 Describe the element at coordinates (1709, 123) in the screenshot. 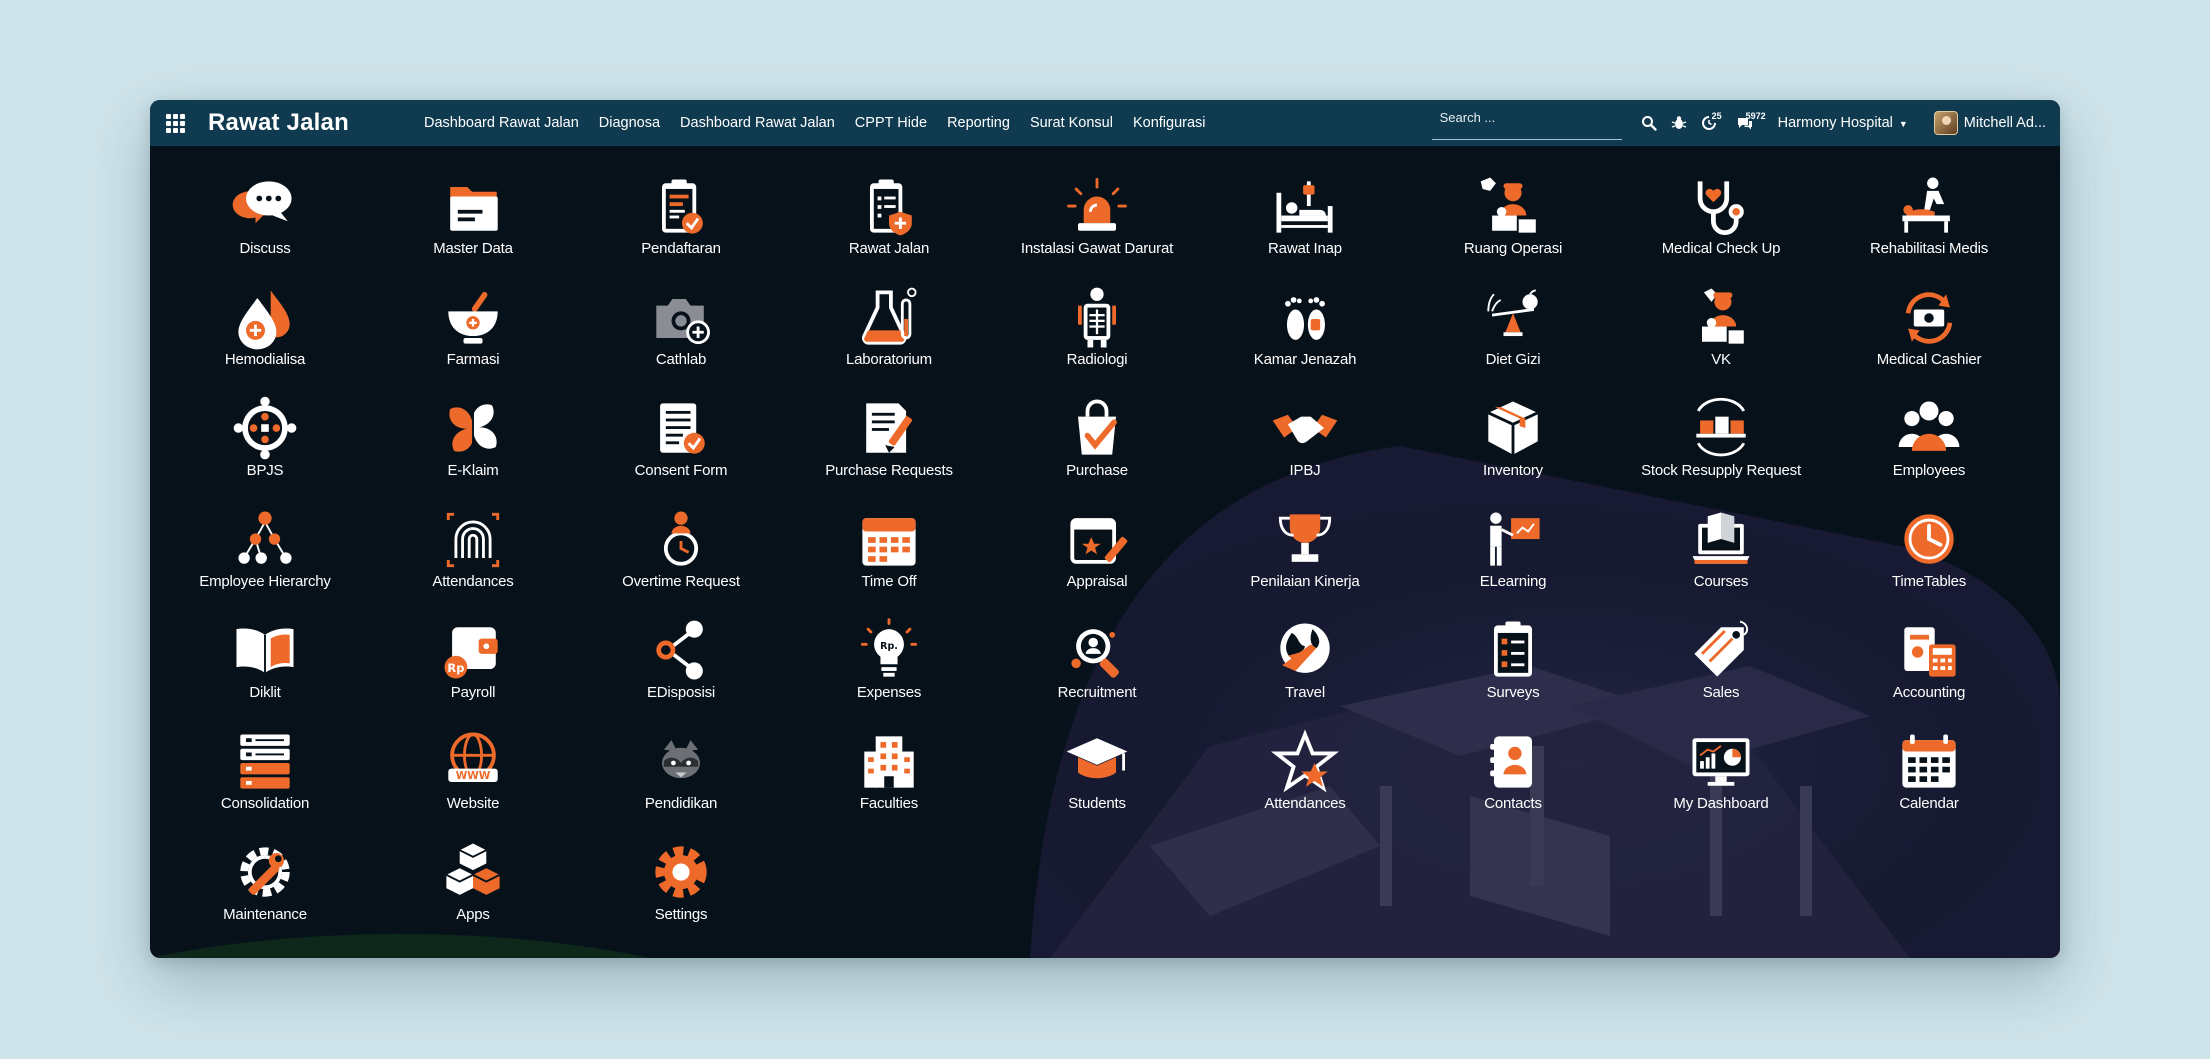

I see `activity-clock-icon: 25` at that location.